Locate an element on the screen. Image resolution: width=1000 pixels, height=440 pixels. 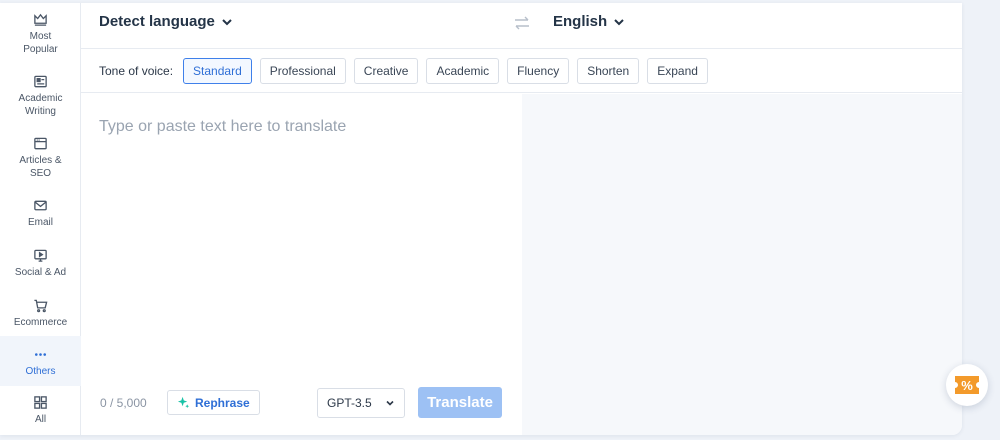
sidebar-item-social-ad: Social & Ad is located at coordinates (40, 272).